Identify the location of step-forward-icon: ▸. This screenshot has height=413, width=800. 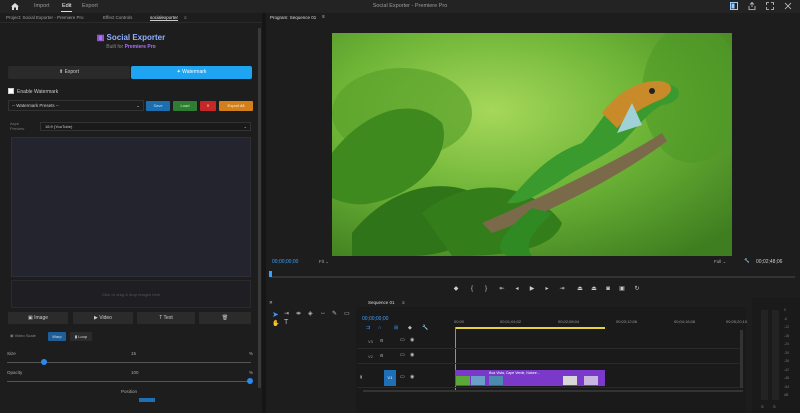
(547, 289).